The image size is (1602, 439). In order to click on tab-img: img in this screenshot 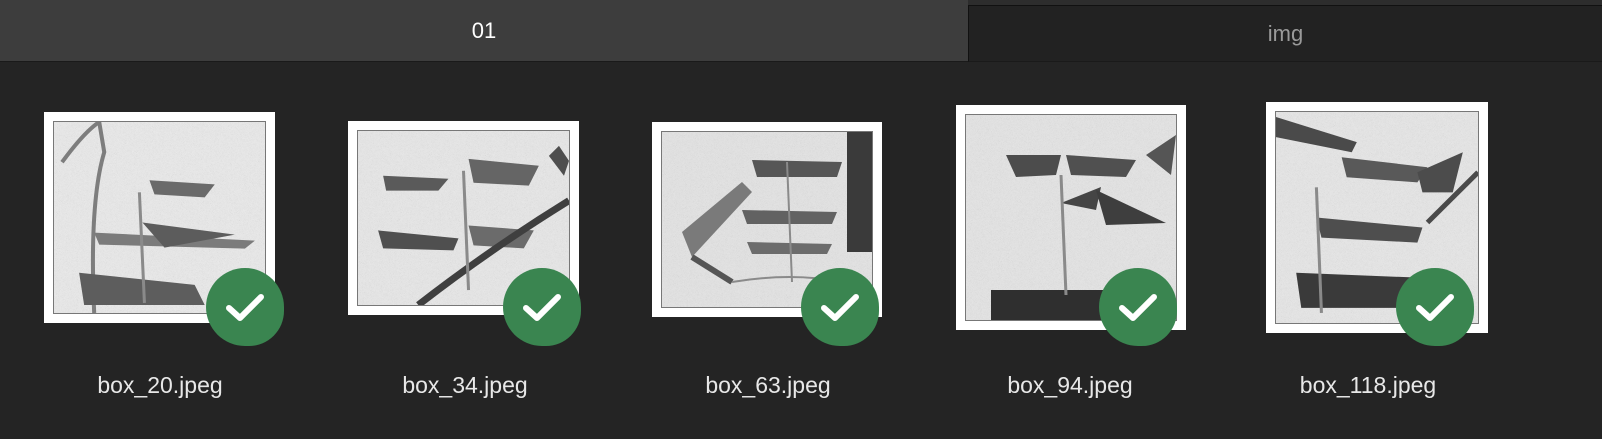, I will do `click(1285, 33)`.